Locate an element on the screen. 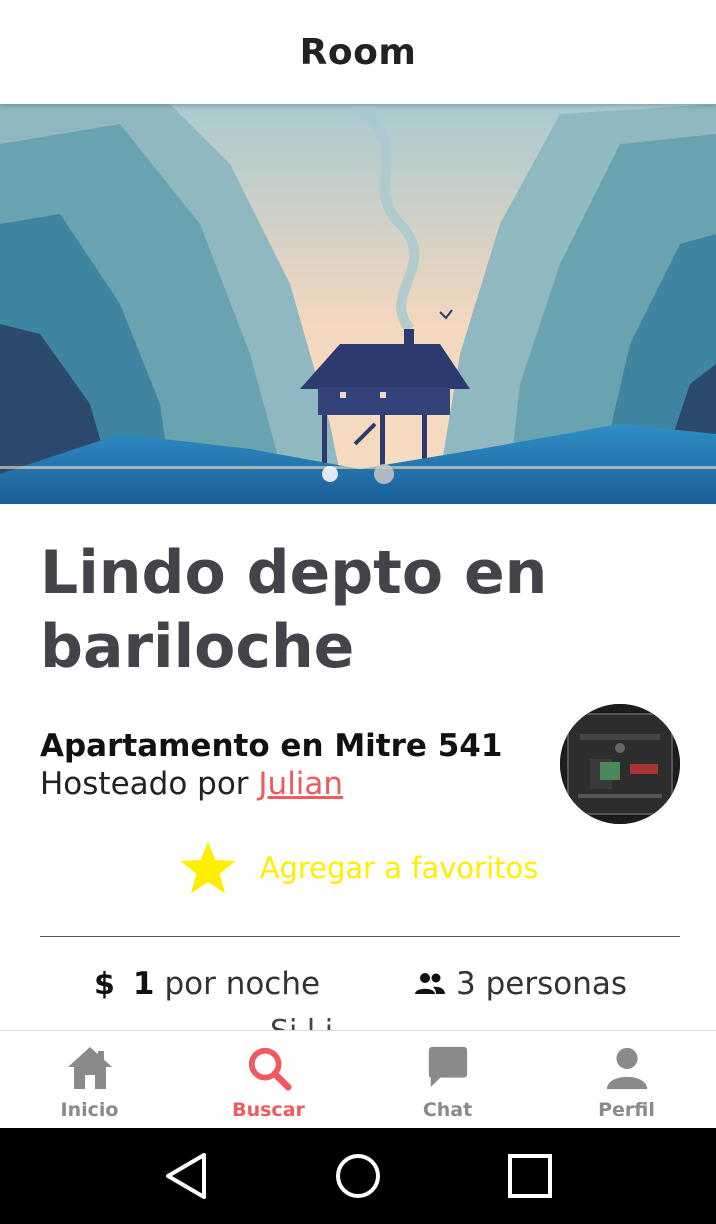 Image resolution: width=716 pixels, height=1224 pixels. app-bar: Room is located at coordinates (358, 52).